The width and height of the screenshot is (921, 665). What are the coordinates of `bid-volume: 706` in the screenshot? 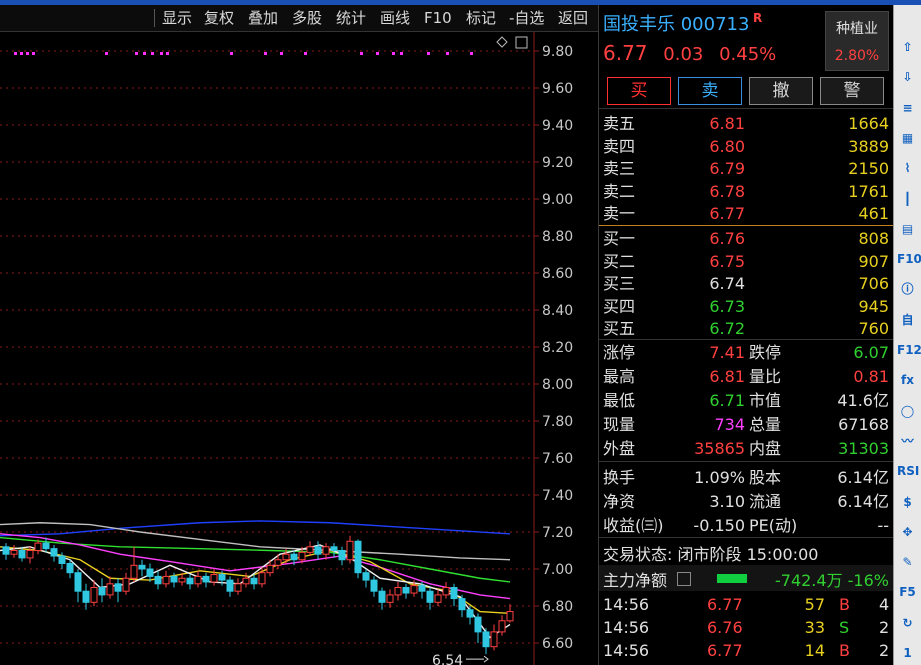 It's located at (873, 283).